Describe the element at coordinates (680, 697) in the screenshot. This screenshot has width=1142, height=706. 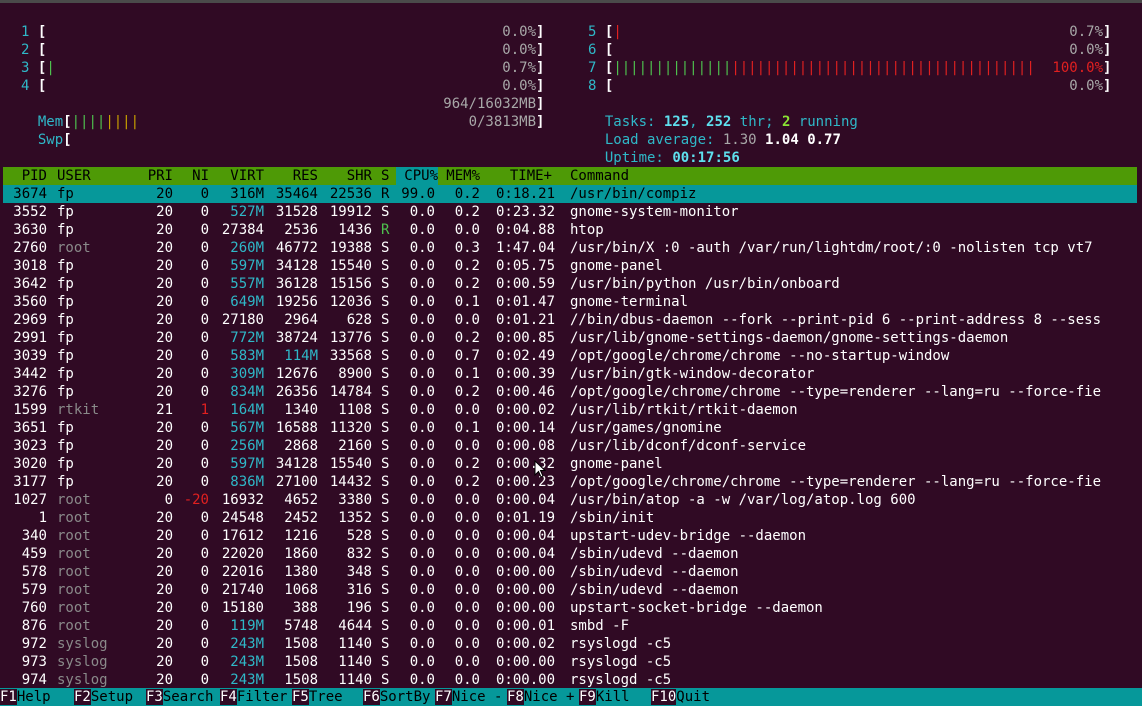
I see `fkey-f10: F10Quit` at that location.